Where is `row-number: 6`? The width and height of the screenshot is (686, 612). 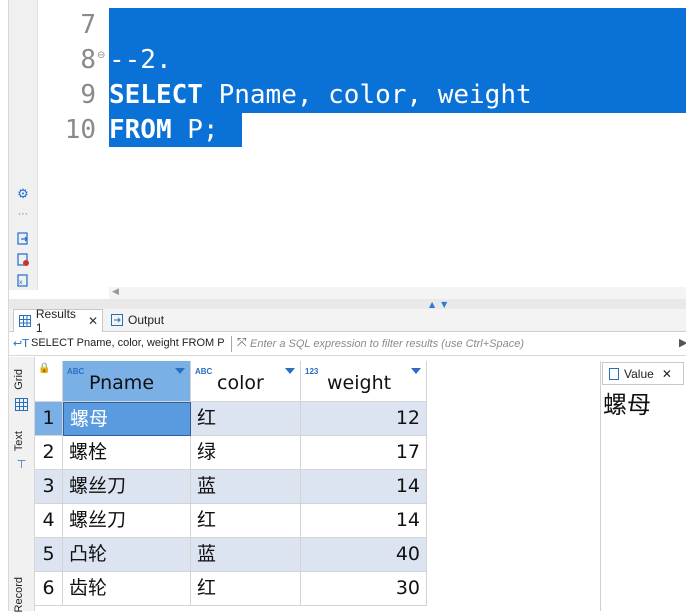
row-number: 6 is located at coordinates (49, 589).